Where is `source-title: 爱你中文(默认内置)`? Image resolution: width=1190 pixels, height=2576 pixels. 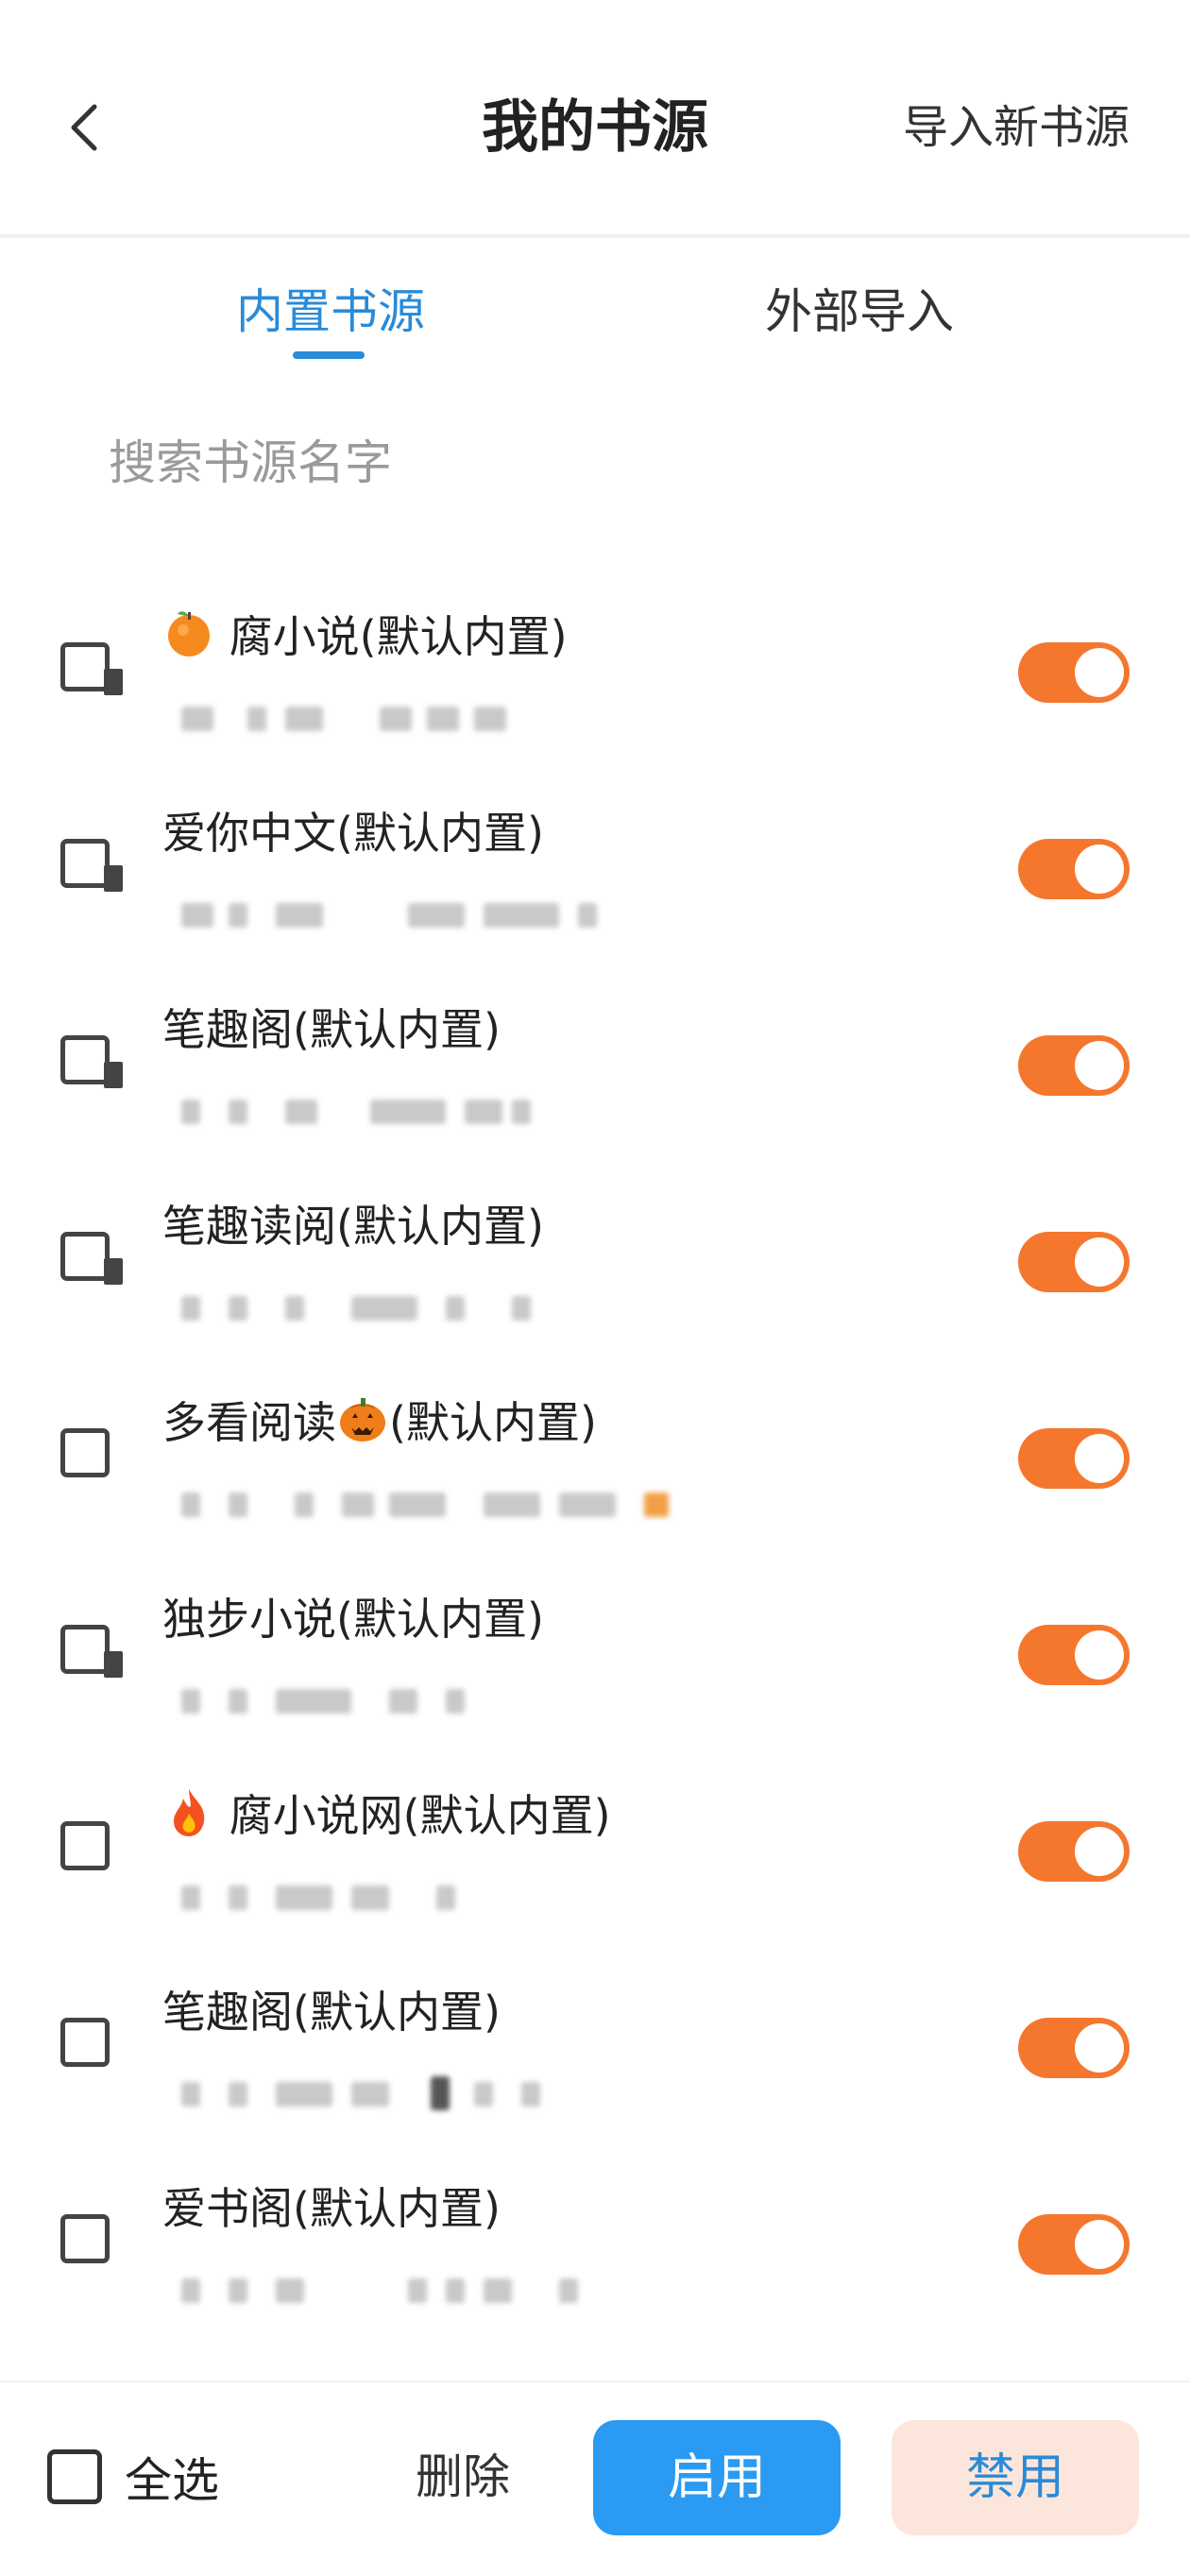
source-title: 爱你中文(默认内置) is located at coordinates (353, 834).